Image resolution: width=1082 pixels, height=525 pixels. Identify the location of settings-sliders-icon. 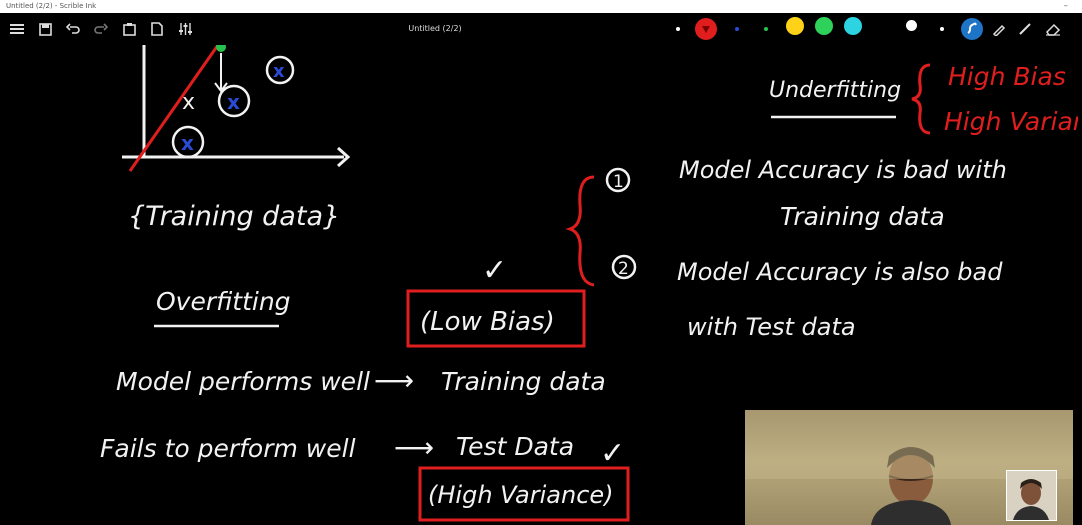
(185, 29).